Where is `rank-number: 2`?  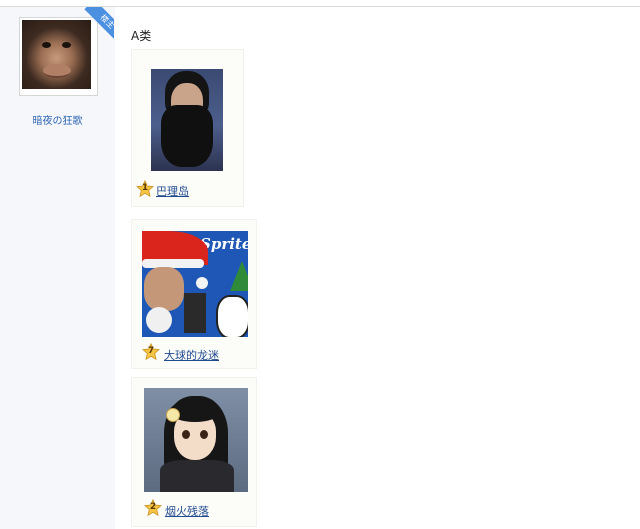
rank-number: 2 is located at coordinates (153, 507).